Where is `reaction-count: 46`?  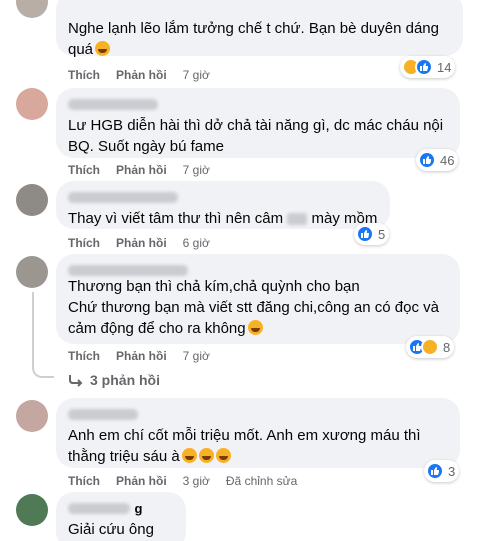 reaction-count: 46 is located at coordinates (447, 160).